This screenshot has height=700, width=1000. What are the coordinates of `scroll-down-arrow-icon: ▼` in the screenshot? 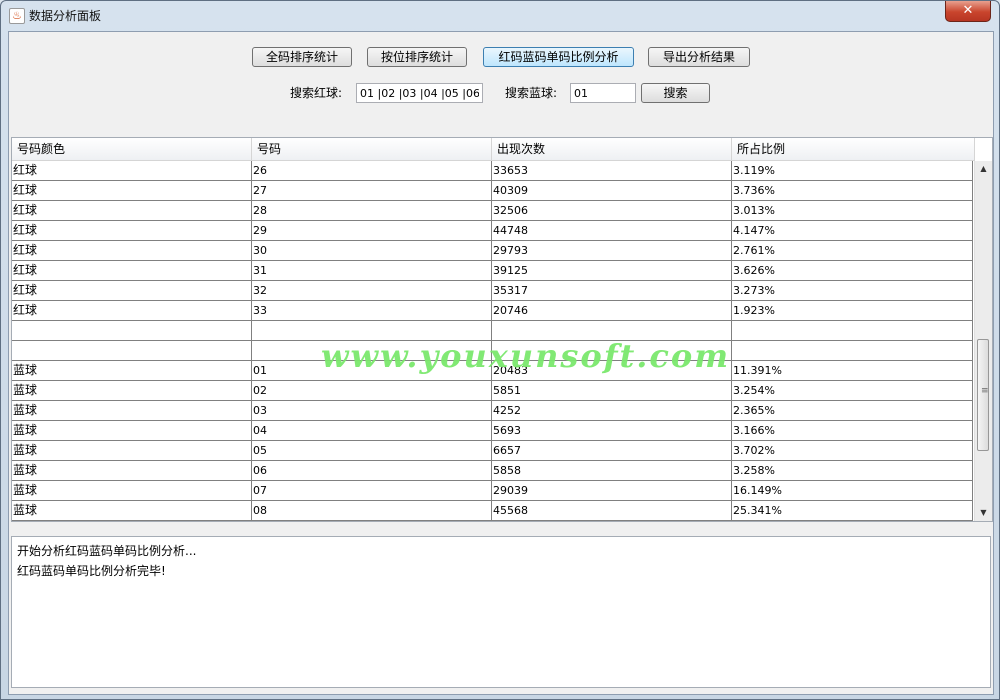 It's located at (983, 513).